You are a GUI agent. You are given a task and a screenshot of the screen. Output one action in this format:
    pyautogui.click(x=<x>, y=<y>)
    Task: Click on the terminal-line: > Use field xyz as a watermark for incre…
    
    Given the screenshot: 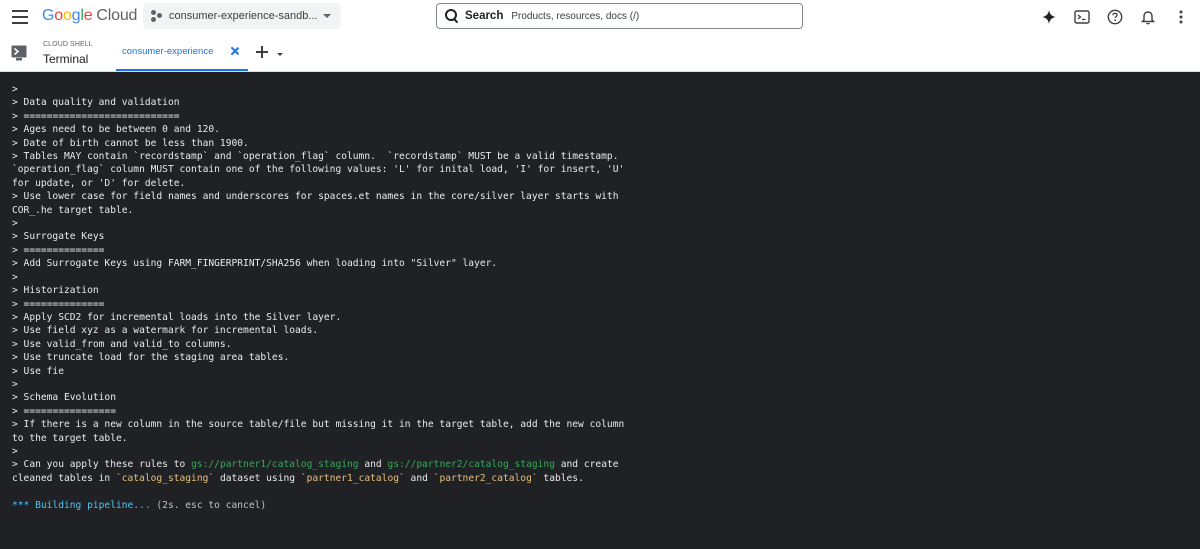 What is the action you would take?
    pyautogui.click(x=165, y=331)
    